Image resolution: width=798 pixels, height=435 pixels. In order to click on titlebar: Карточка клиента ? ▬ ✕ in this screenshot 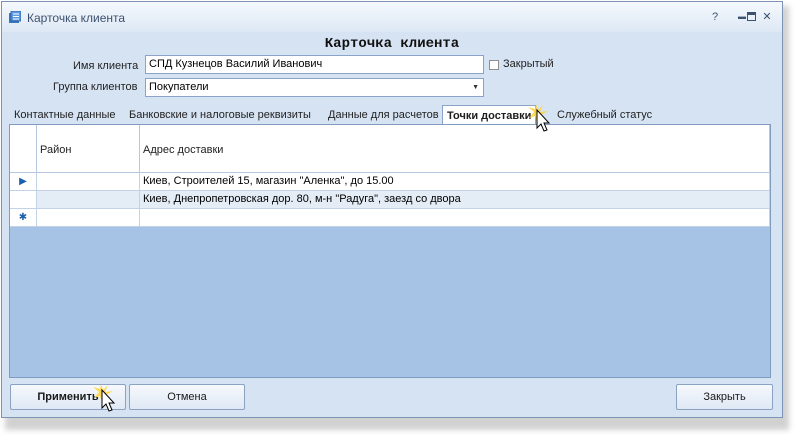, I will do `click(392, 17)`.